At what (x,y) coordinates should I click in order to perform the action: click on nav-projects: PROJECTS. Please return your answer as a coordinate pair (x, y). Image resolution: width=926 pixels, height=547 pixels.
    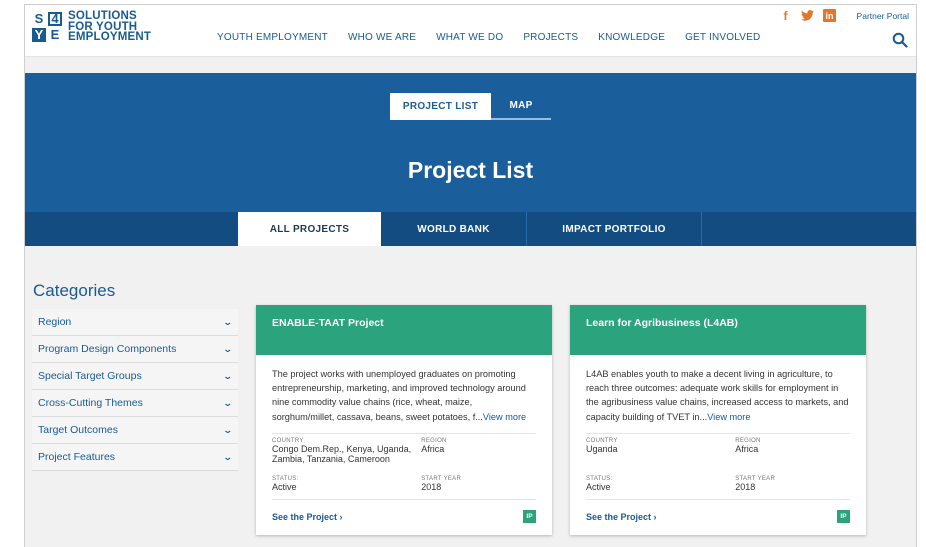
    Looking at the image, I should click on (550, 37).